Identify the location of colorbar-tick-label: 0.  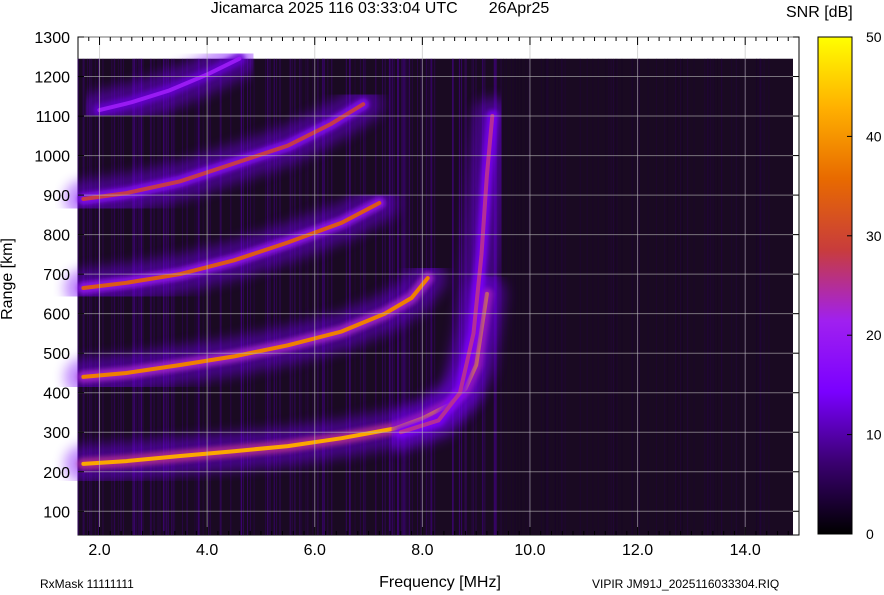
(870, 534).